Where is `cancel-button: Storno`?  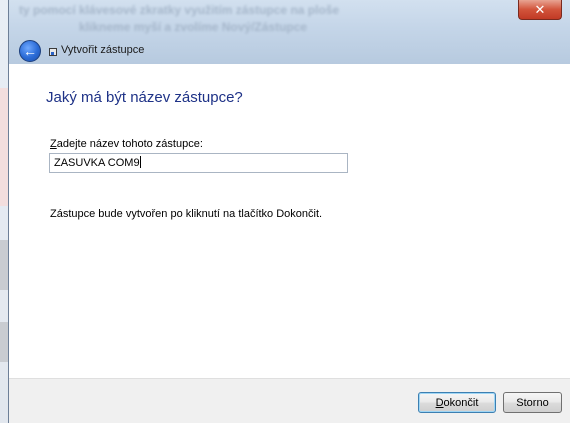
cancel-button: Storno is located at coordinates (532, 402).